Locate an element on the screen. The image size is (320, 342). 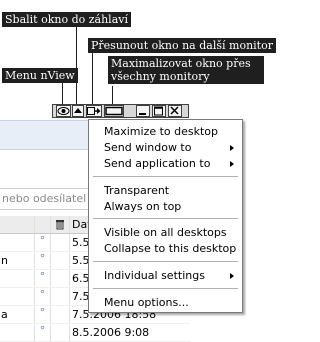
row-date: 8.5.2006 9:08 is located at coordinates (111, 332).